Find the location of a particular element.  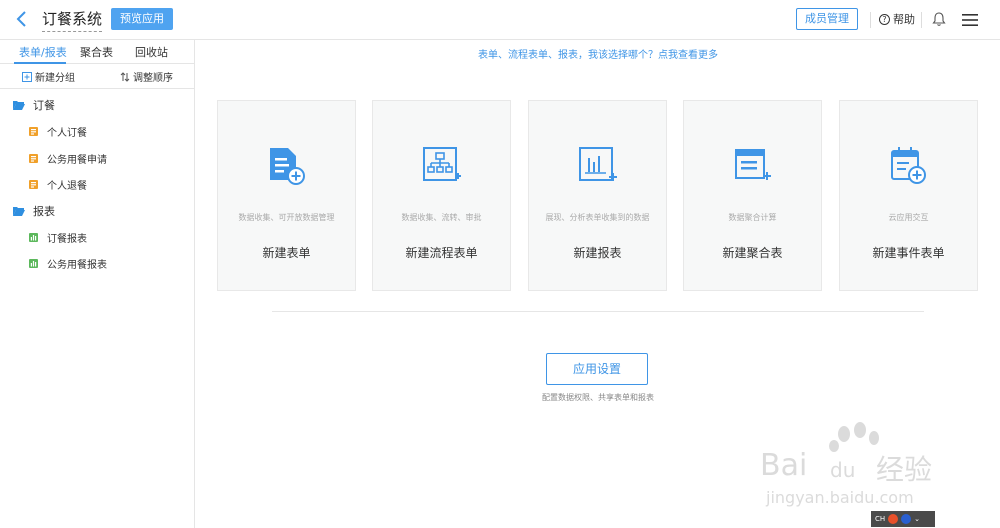

group-reports: 报表 is located at coordinates (34, 211).